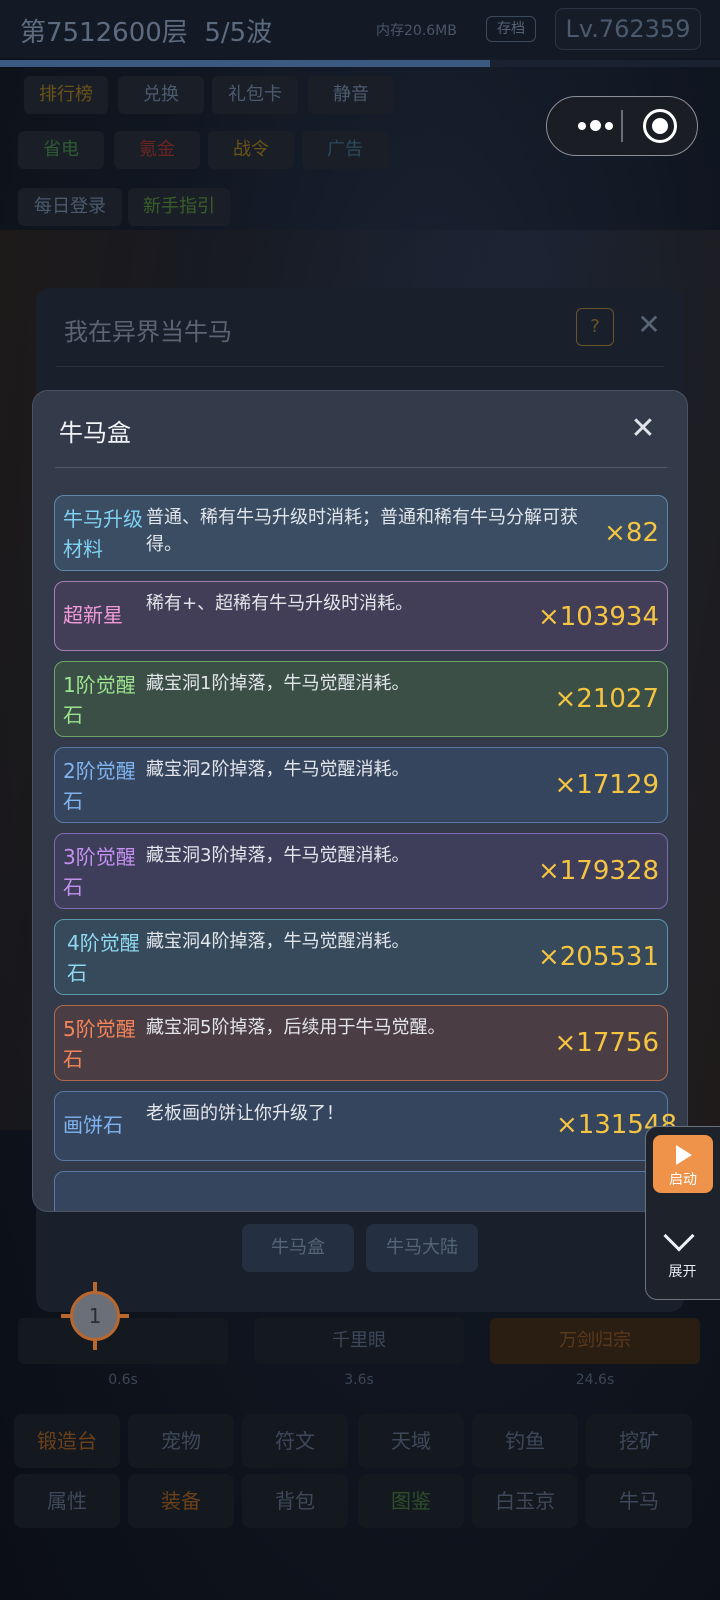  I want to click on nav-mining: 挖矿, so click(639, 1441).